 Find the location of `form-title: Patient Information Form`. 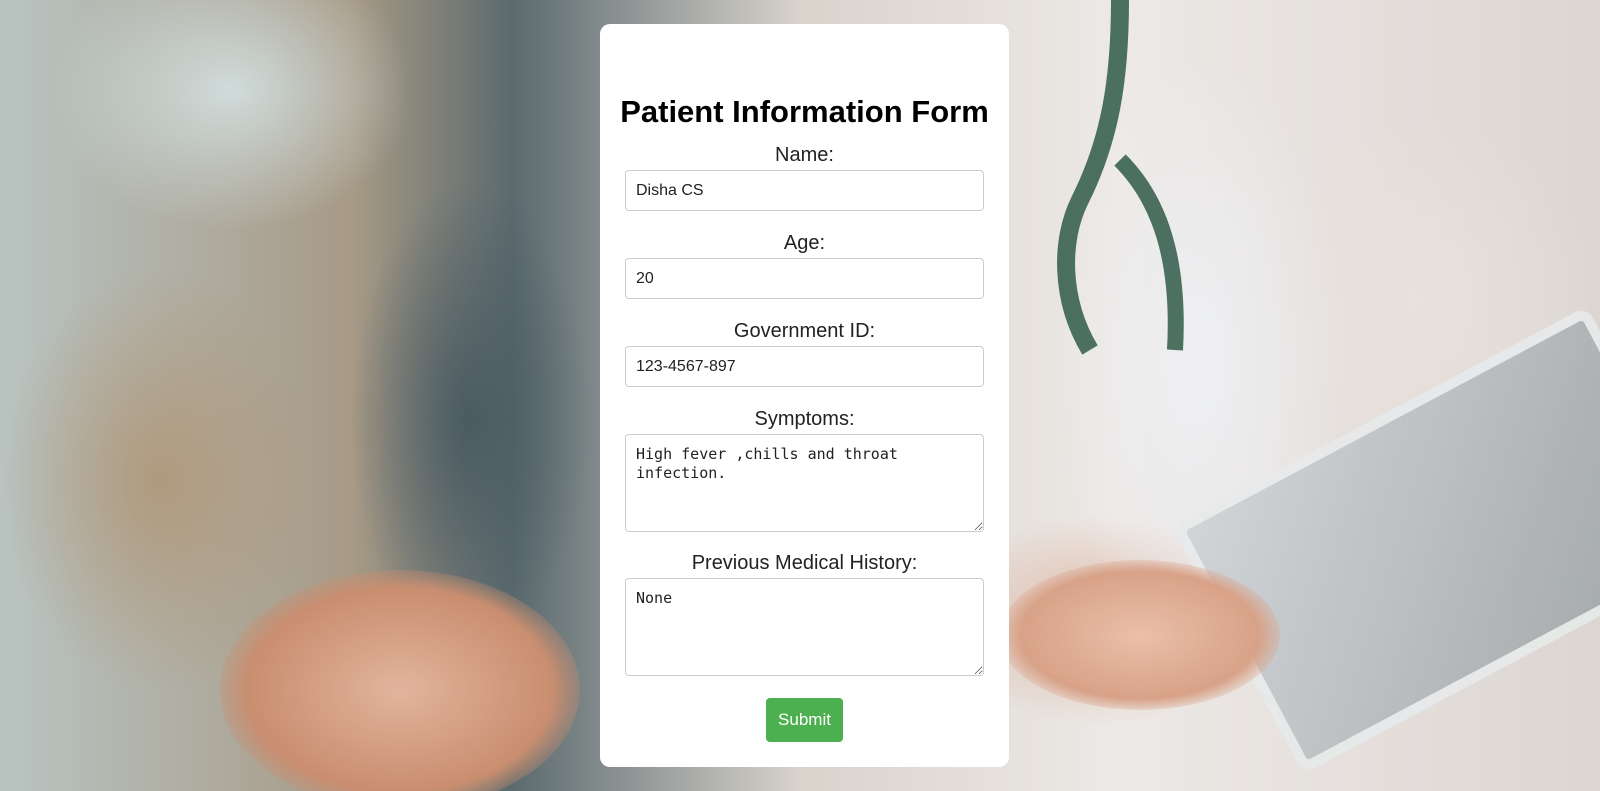

form-title: Patient Information Form is located at coordinates (804, 111).